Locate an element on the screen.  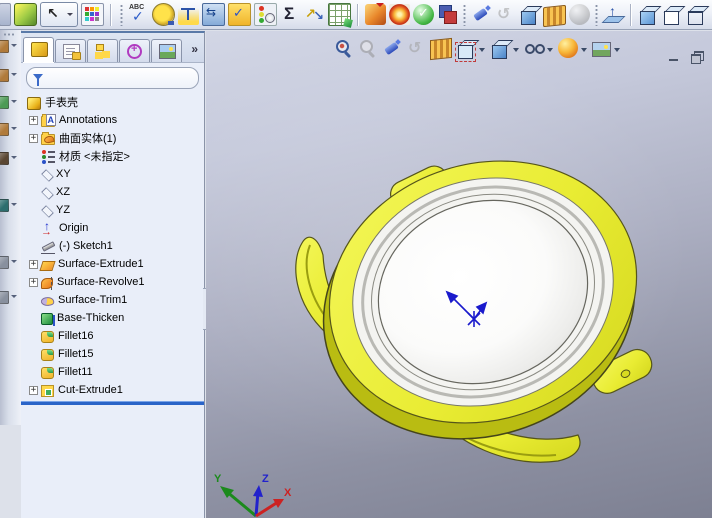
mass-properties-icon is located at coordinates (188, 14).